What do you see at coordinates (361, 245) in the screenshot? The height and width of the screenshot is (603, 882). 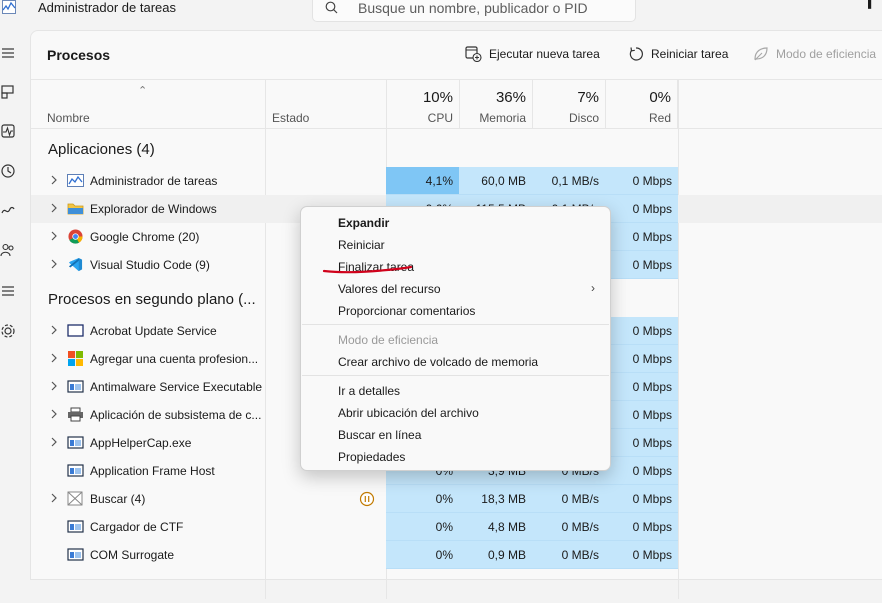 I see `menu-item-restart: Reiniciar` at bounding box center [361, 245].